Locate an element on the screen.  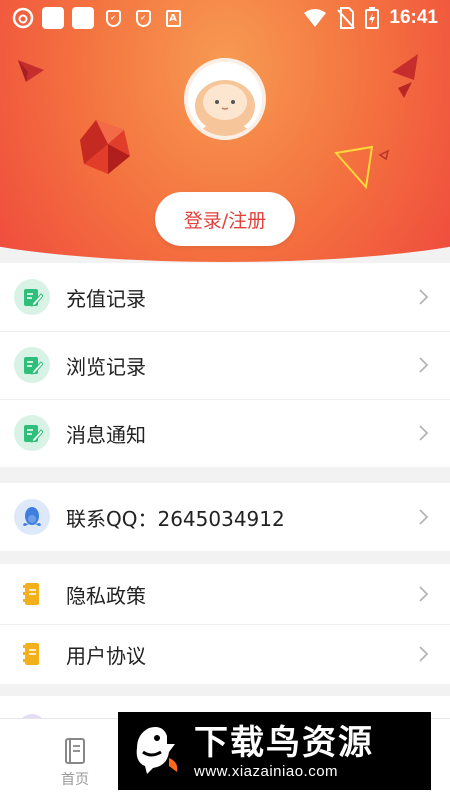
menu-item-label: 联系QQ：2645034912 is located at coordinates (175, 518).